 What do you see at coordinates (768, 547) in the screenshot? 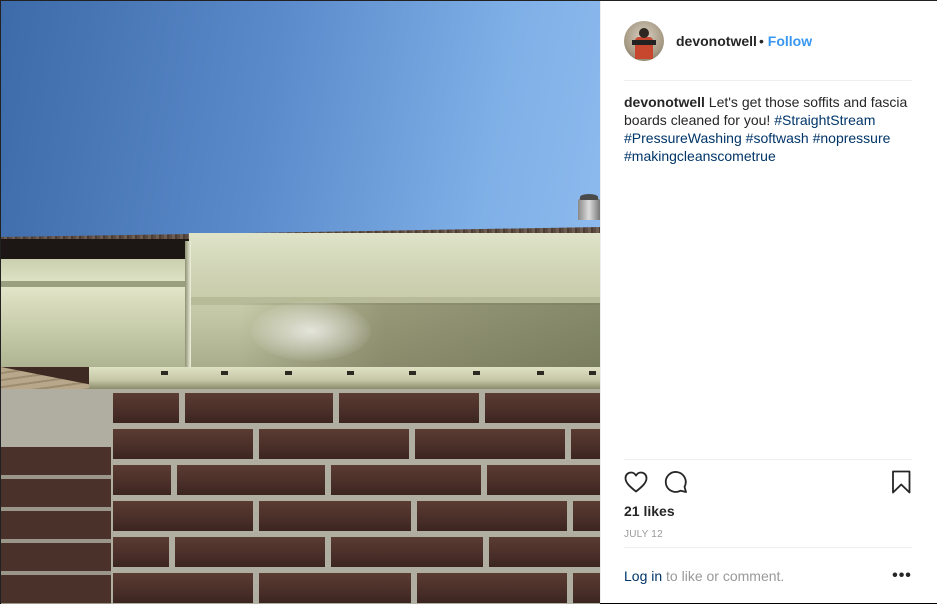
I see `footer-divider` at bounding box center [768, 547].